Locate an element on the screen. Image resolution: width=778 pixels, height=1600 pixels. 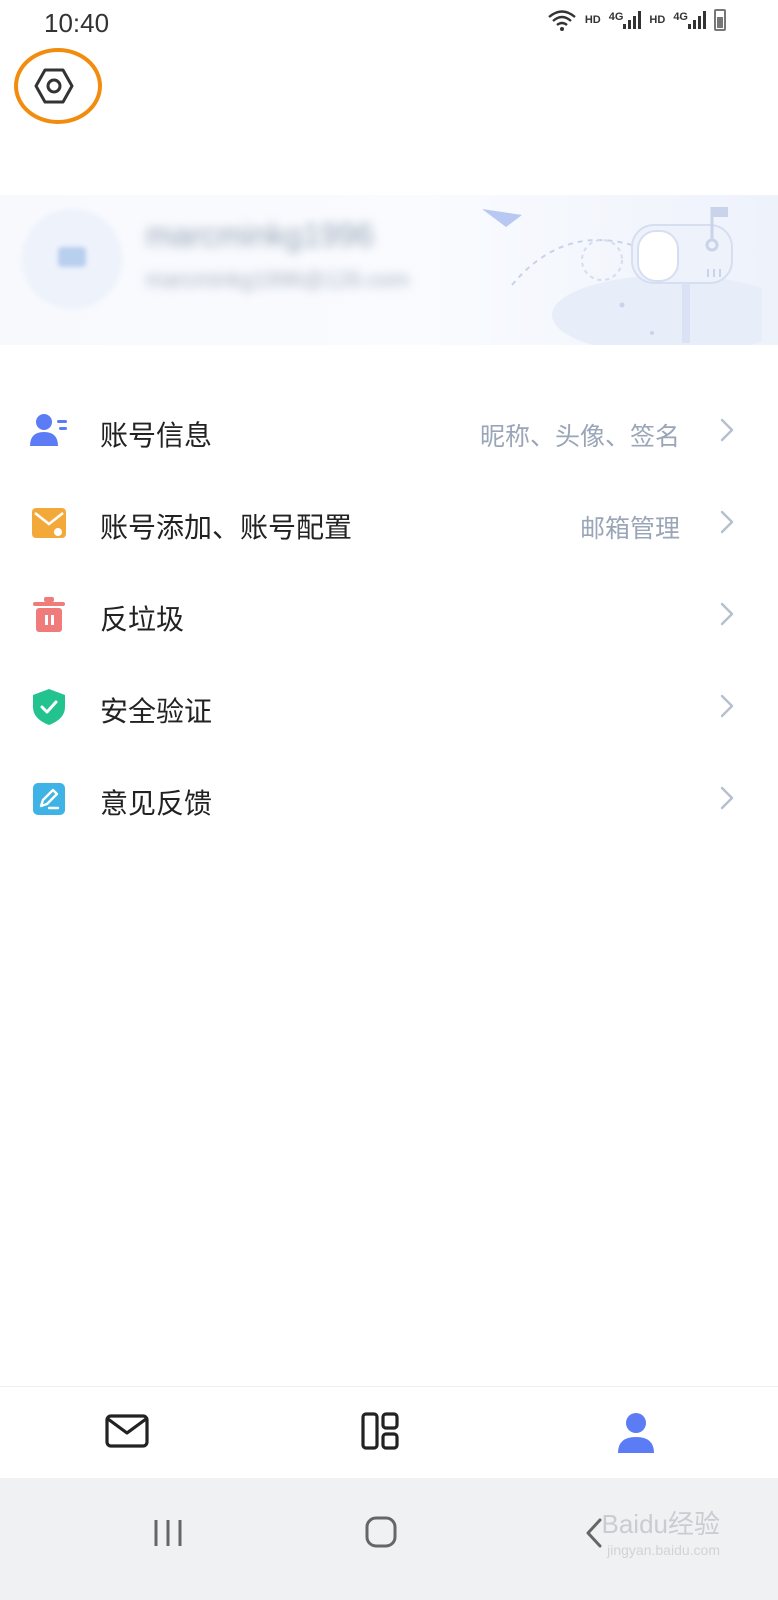
profile-name: marcminkg1996 is located at coordinates (260, 235).